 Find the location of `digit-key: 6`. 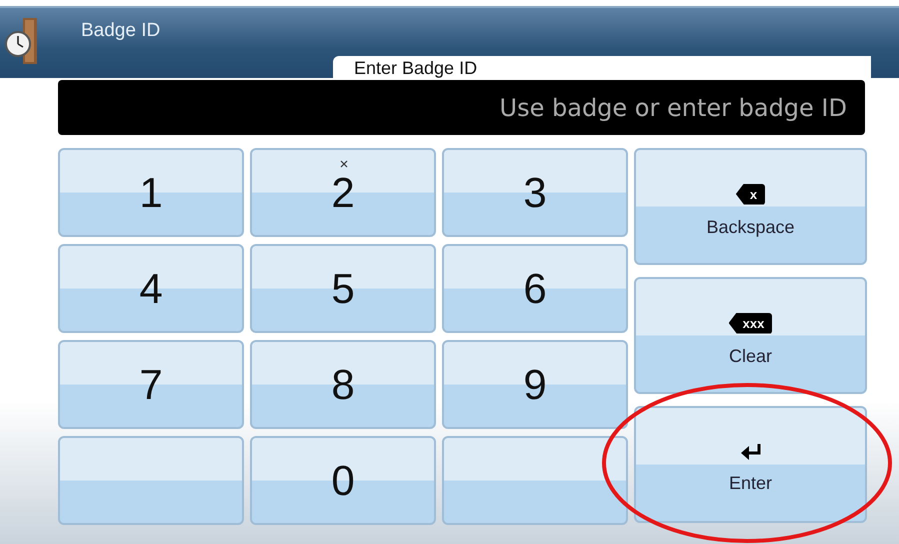

digit-key: 6 is located at coordinates (535, 288).